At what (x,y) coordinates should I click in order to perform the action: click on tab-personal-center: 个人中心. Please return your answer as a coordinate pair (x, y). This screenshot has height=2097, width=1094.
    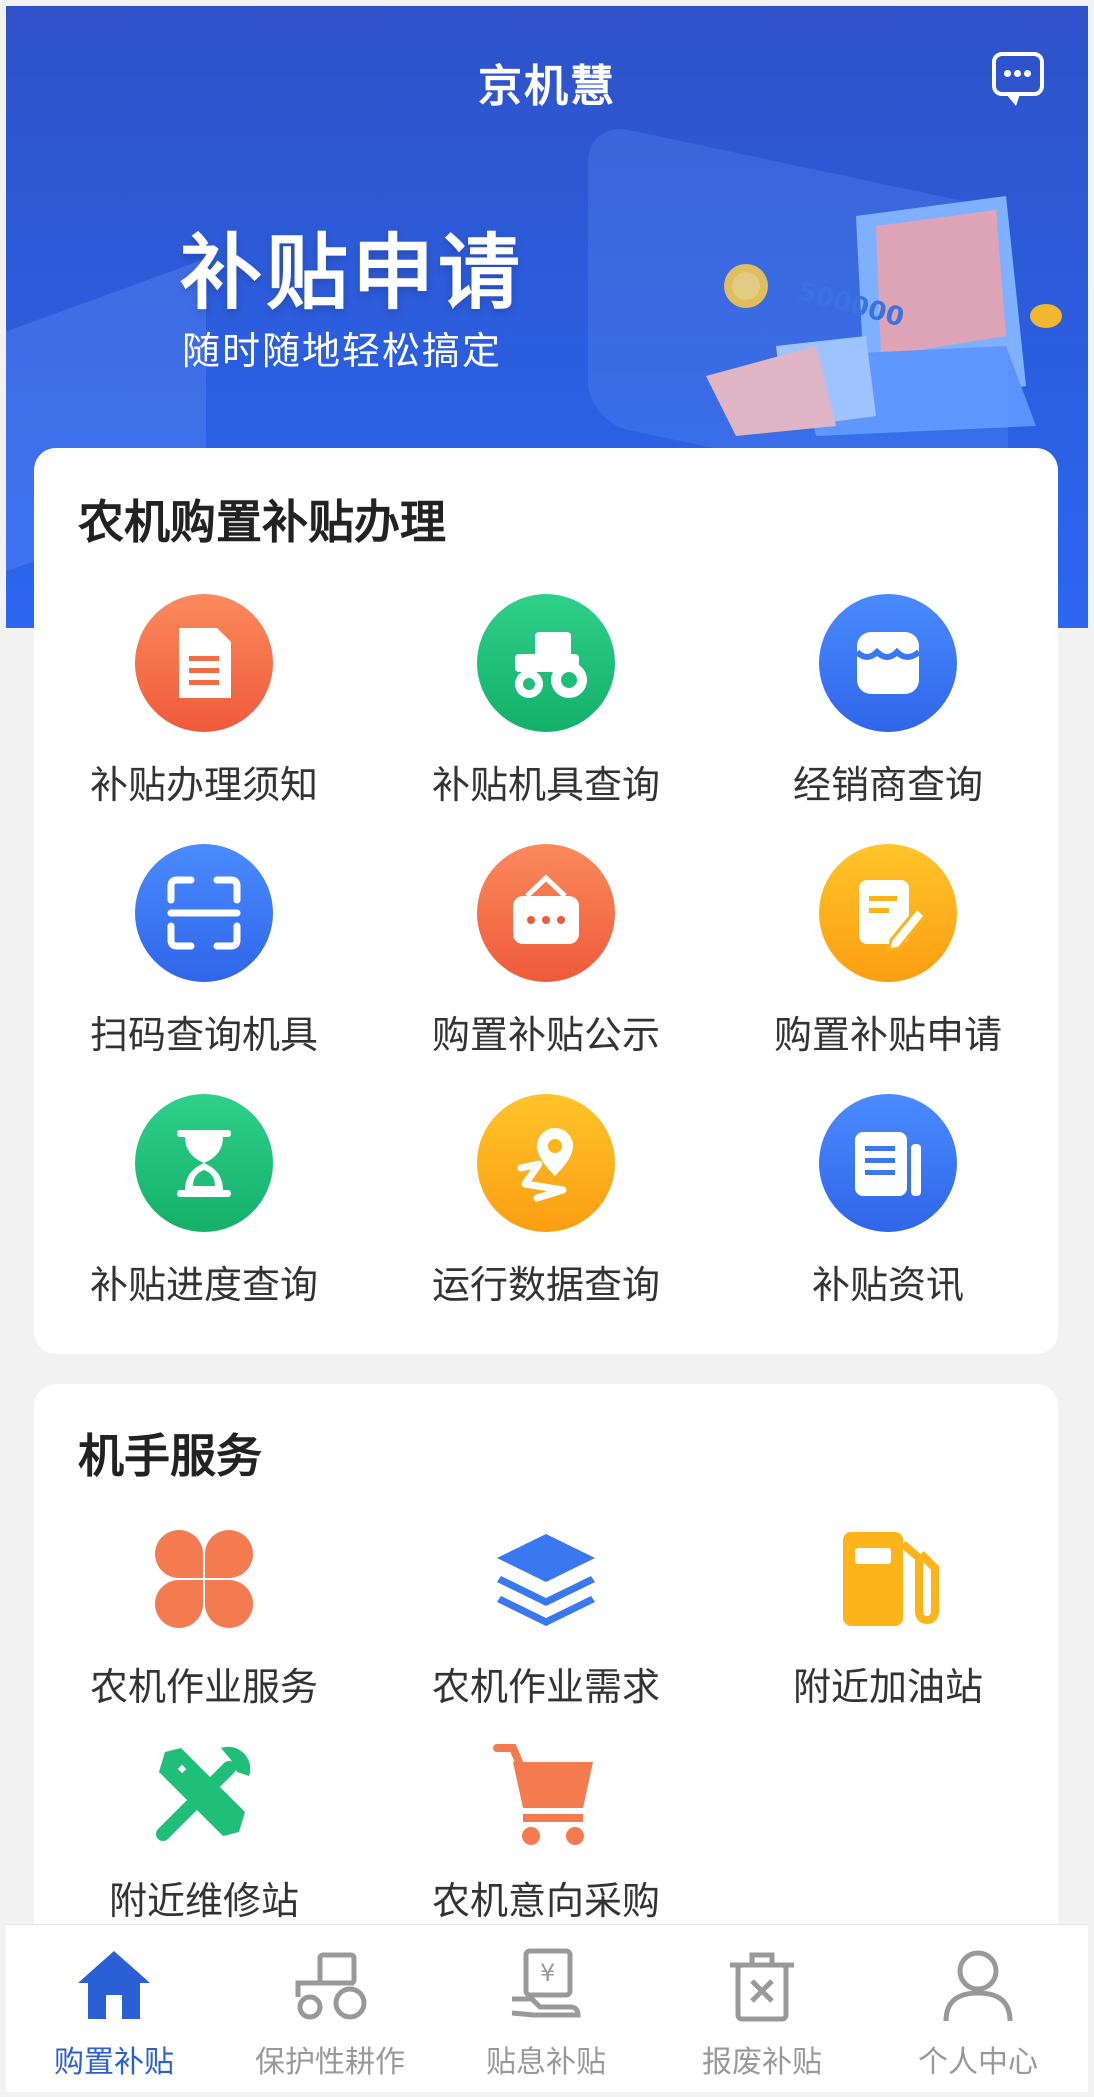
    Looking at the image, I should click on (978, 2008).